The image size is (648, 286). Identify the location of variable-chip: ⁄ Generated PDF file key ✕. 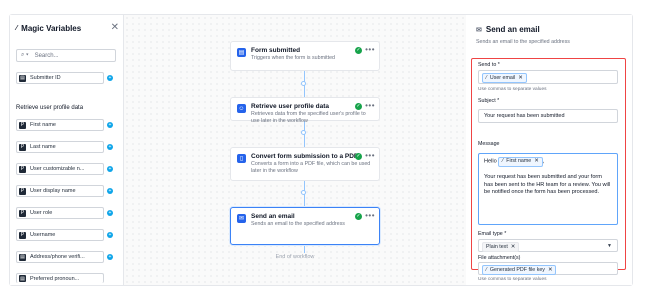
(519, 270).